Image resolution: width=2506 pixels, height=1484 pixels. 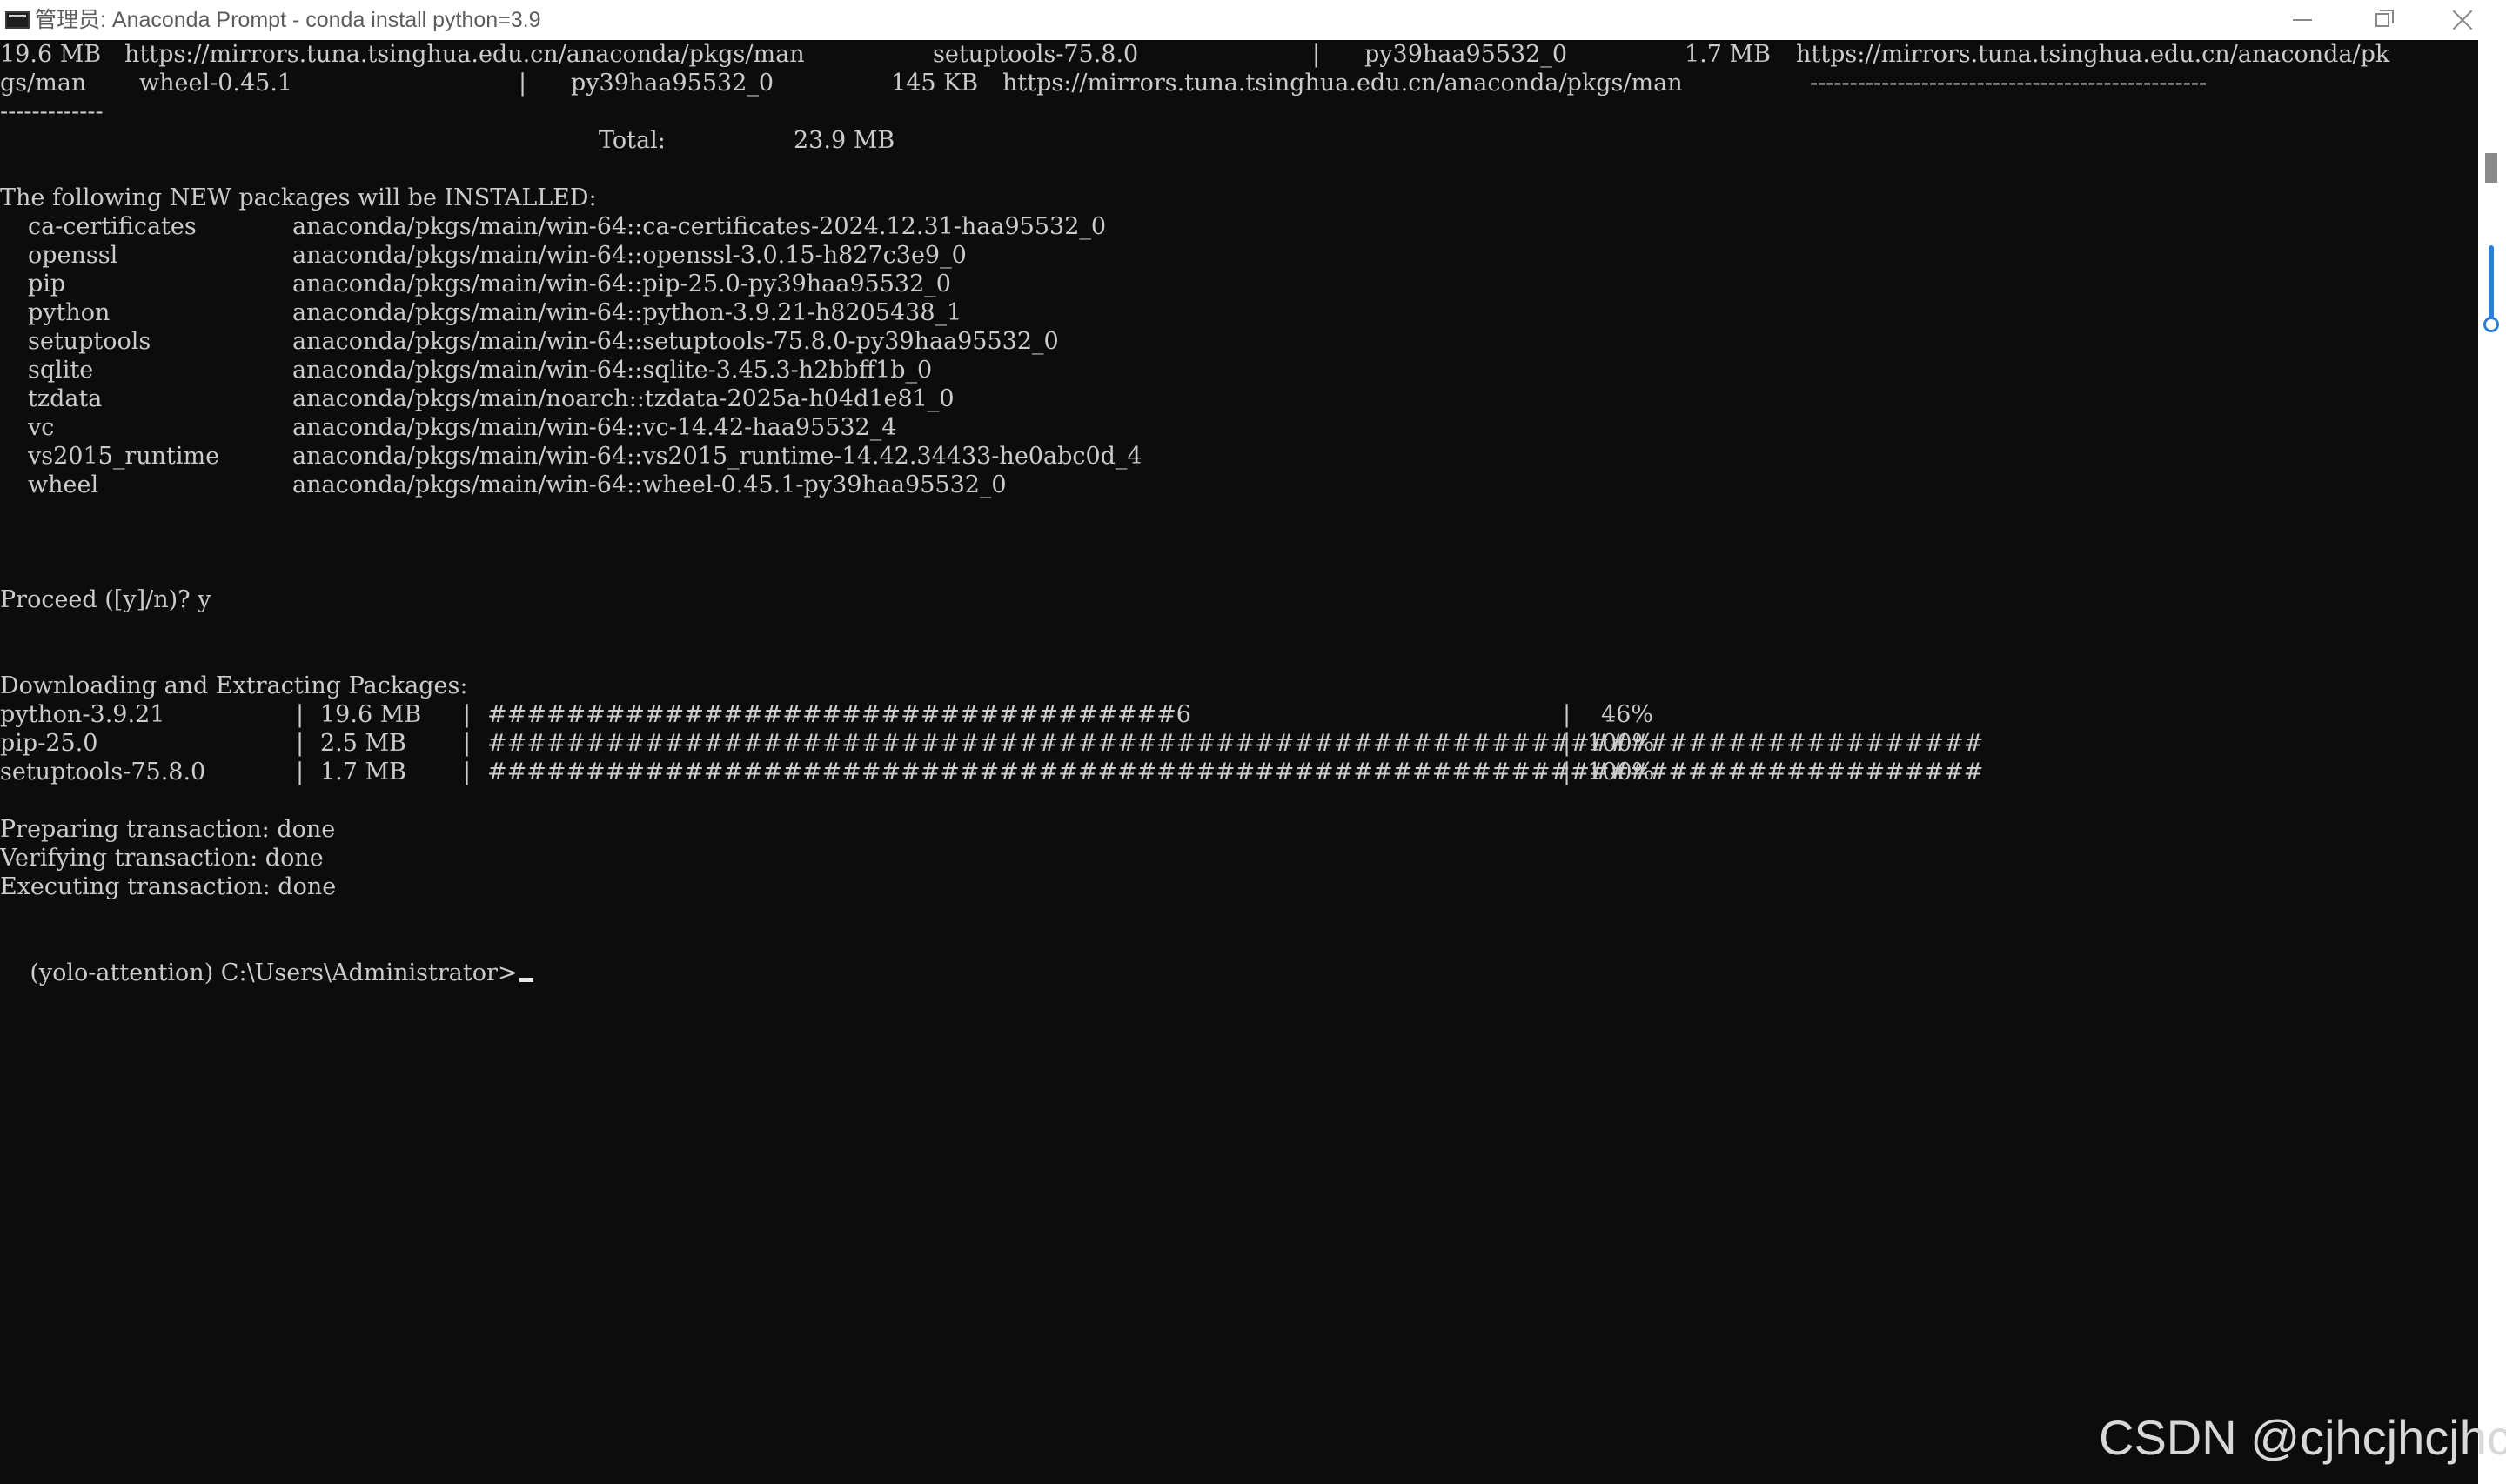 What do you see at coordinates (844, 140) in the screenshot?
I see `total-value: 23.9 MB` at bounding box center [844, 140].